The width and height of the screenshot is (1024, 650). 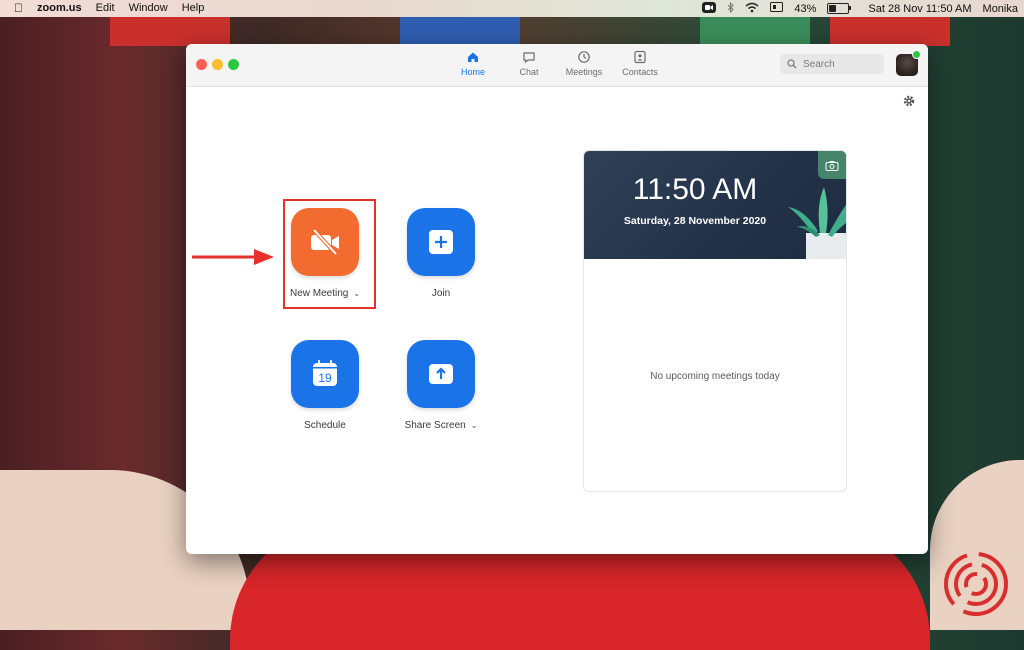 I want to click on search-box, so click(x=832, y=64).